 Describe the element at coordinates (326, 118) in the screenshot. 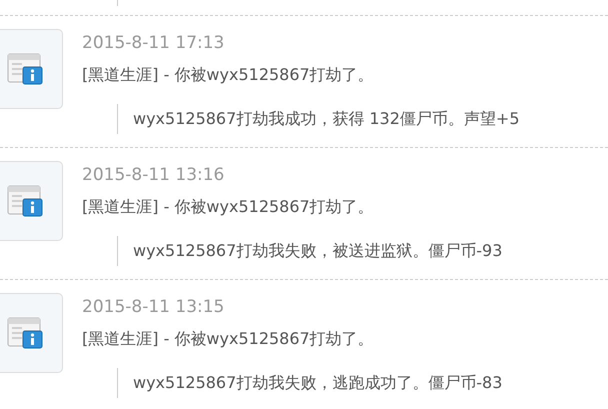

I see `detail-text: wyx5125867打劫我成功，获得 132僵尸币。声望+5` at that location.